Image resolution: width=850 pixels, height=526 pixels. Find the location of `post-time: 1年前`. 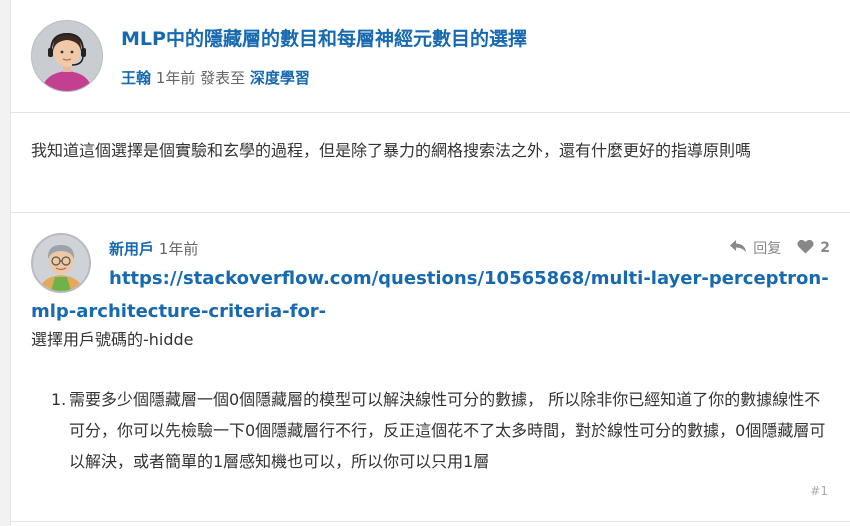

post-time: 1年前 is located at coordinates (175, 78).